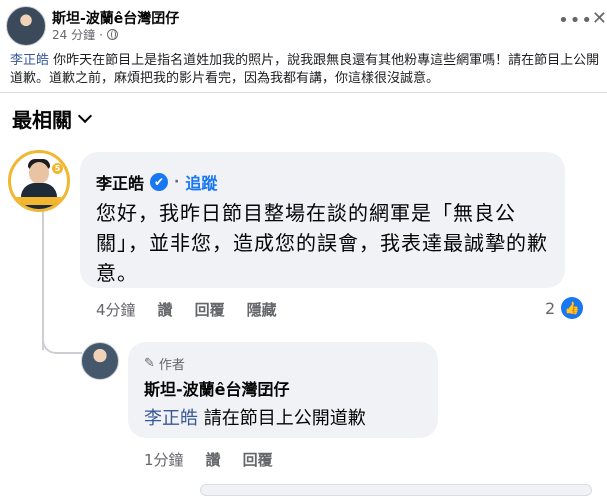 Image resolution: width=607 pixels, height=496 pixels. I want to click on reply-timestamp: 1分鐘, so click(164, 459).